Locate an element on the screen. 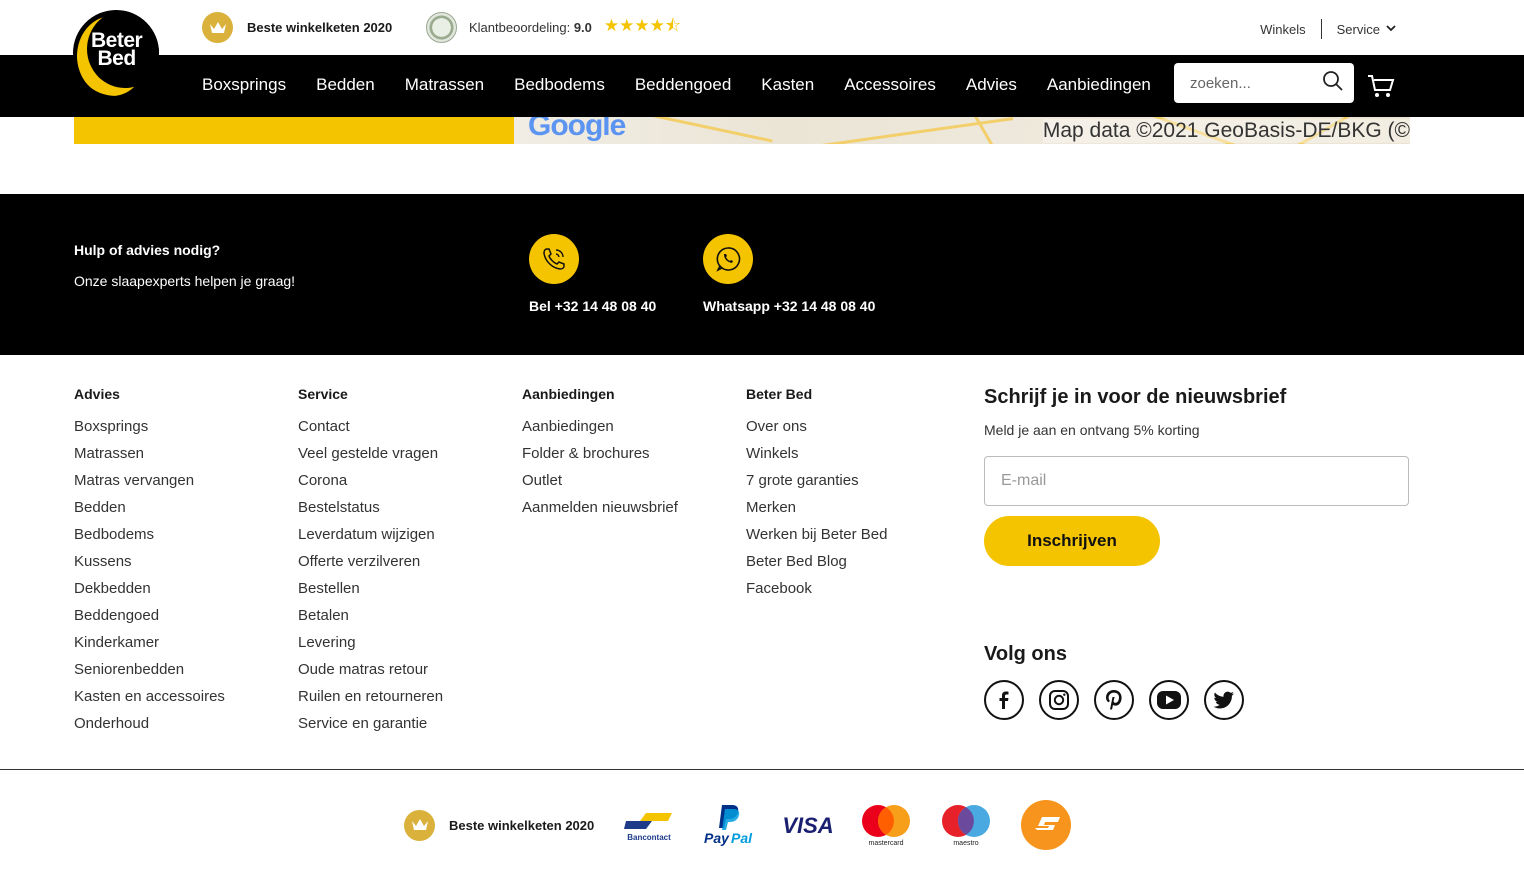 This screenshot has width=1524, height=872. pinterest-icon is located at coordinates (1114, 700).